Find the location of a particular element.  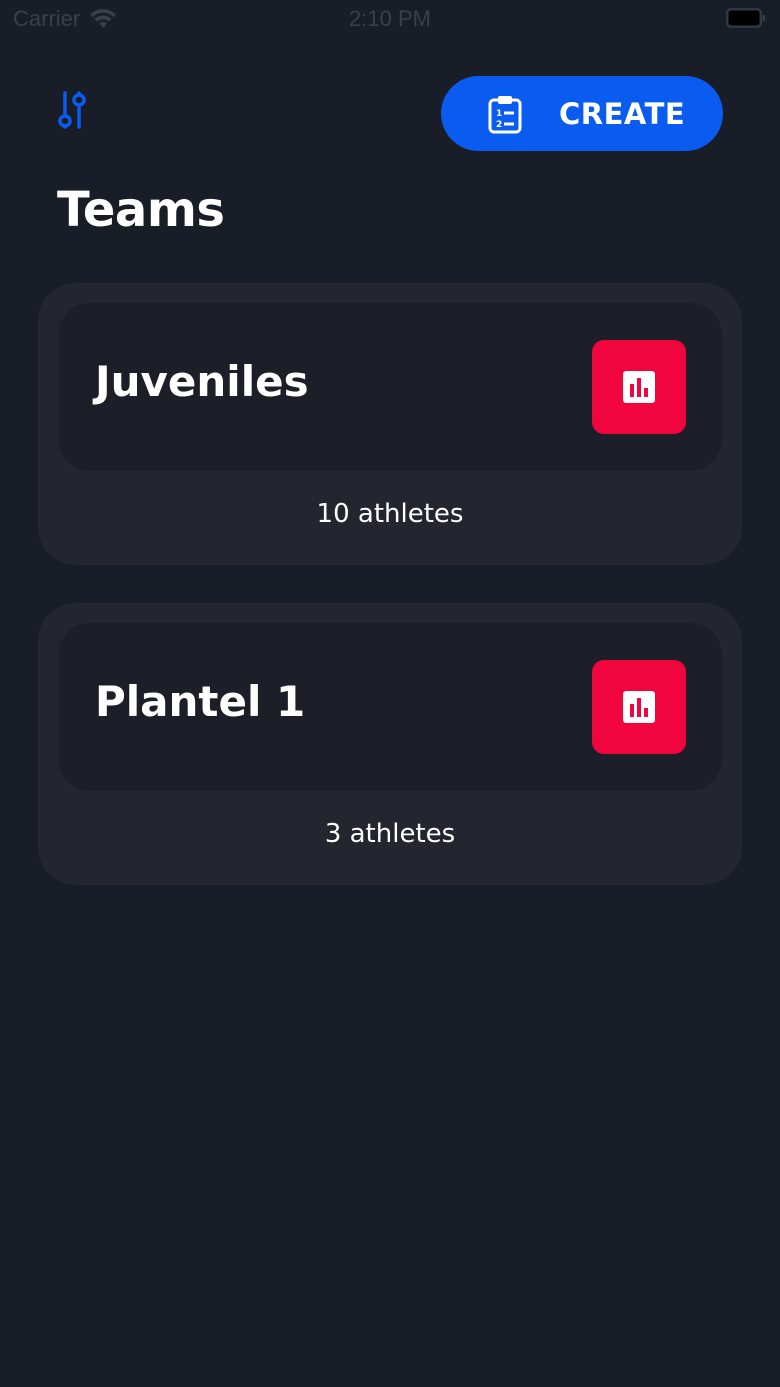

svg-text: 1 is located at coordinates (499, 114).